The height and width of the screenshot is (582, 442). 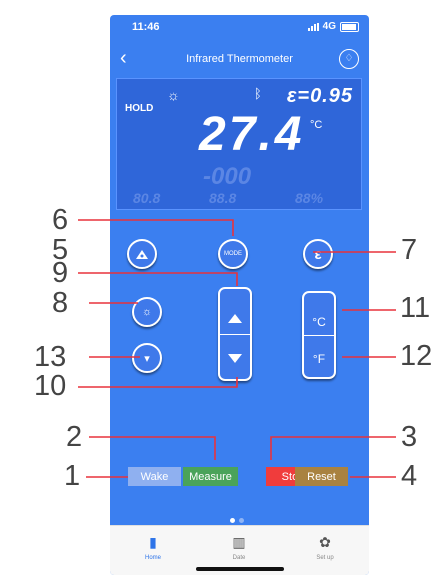 I want to click on callout-8: 8, so click(x=60, y=303).